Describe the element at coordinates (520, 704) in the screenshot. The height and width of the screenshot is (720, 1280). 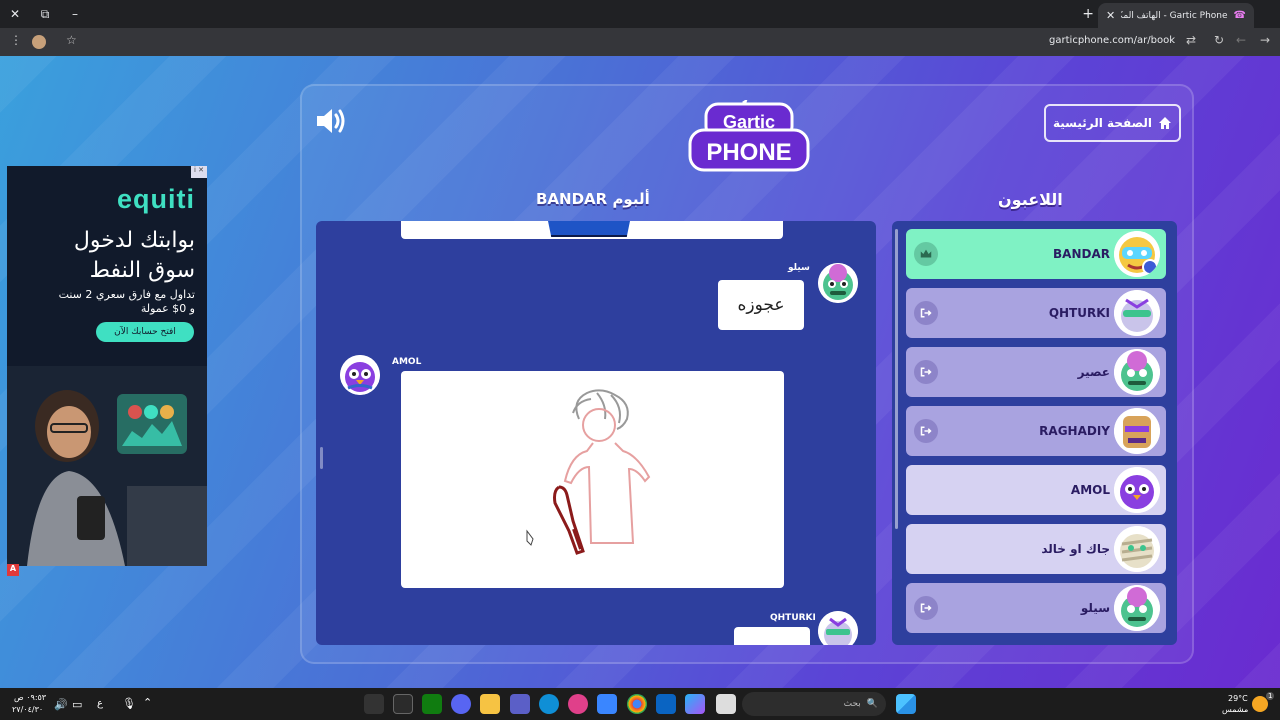
I see `teams-icon` at that location.